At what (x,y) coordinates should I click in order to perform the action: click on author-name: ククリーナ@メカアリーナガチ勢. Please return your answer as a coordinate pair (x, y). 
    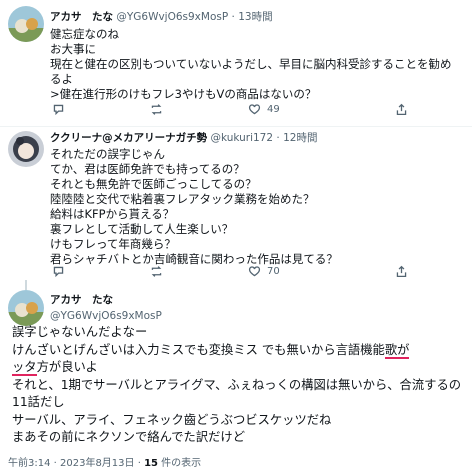
    Looking at the image, I should click on (128, 138).